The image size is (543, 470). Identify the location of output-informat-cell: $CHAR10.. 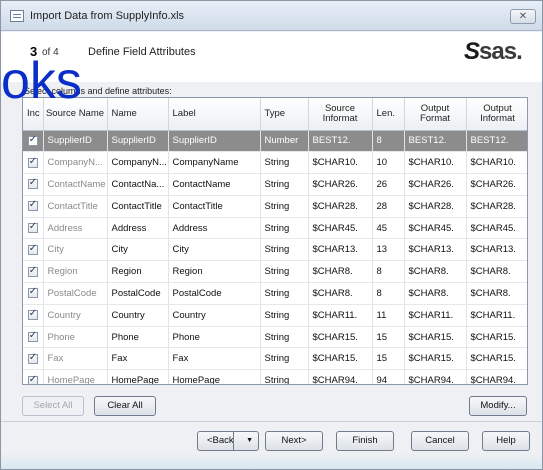
(496, 163).